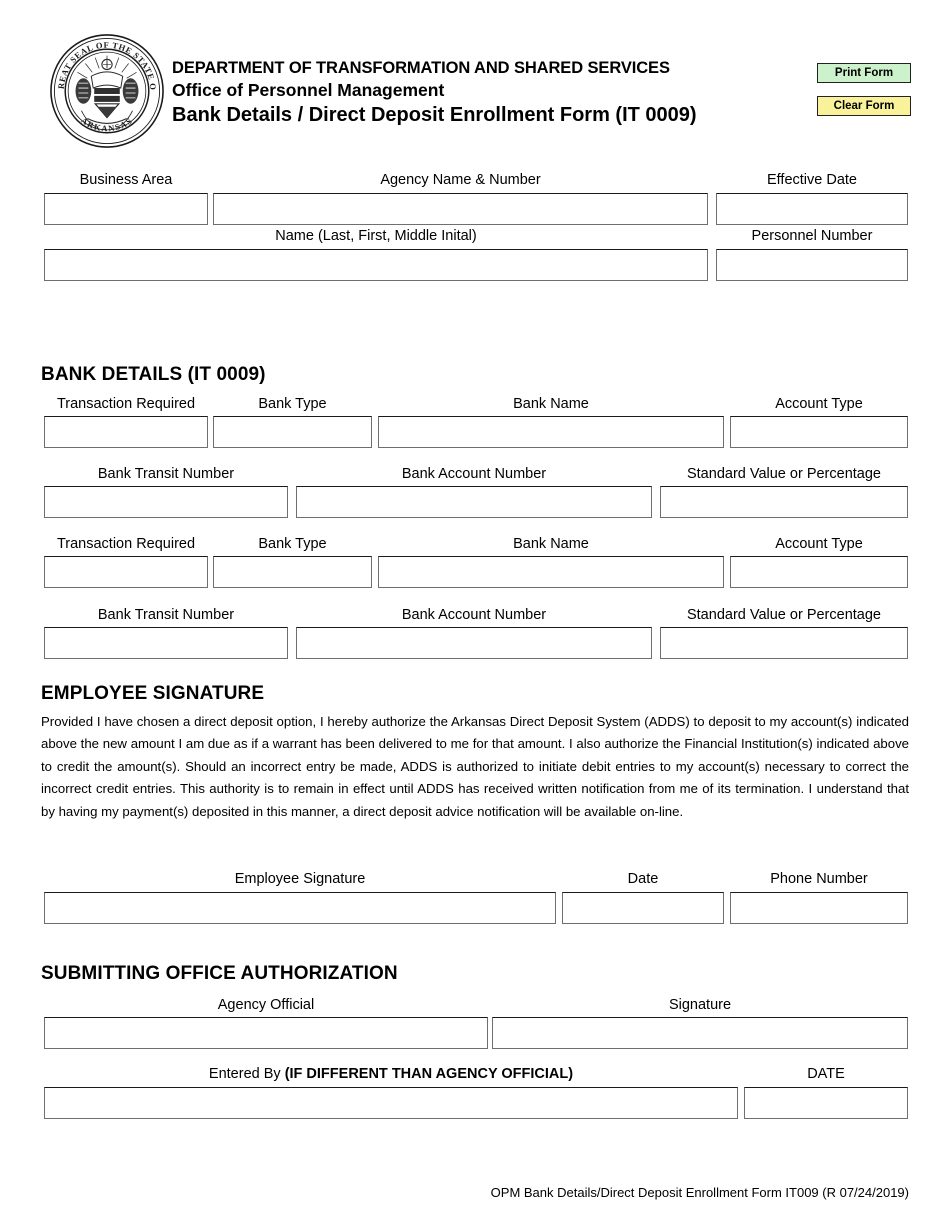 The height and width of the screenshot is (1230, 950). Describe the element at coordinates (812, 265) in the screenshot. I see `personnel-number-input` at that location.